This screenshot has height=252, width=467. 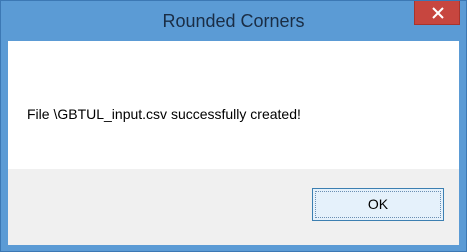 I want to click on window-title: Rounded Corners, so click(x=233, y=21).